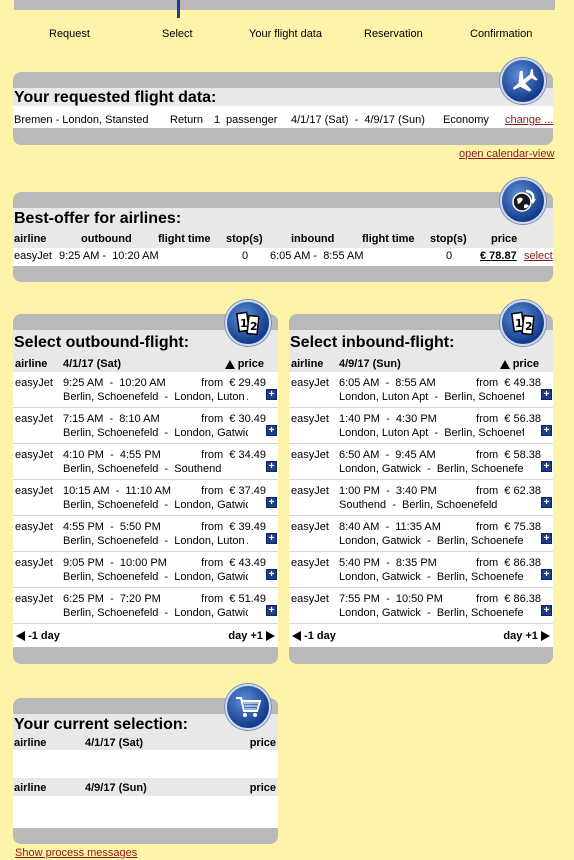  What do you see at coordinates (117, 491) in the screenshot?
I see `flight-times: 10:15 AM - 11:10 AM` at bounding box center [117, 491].